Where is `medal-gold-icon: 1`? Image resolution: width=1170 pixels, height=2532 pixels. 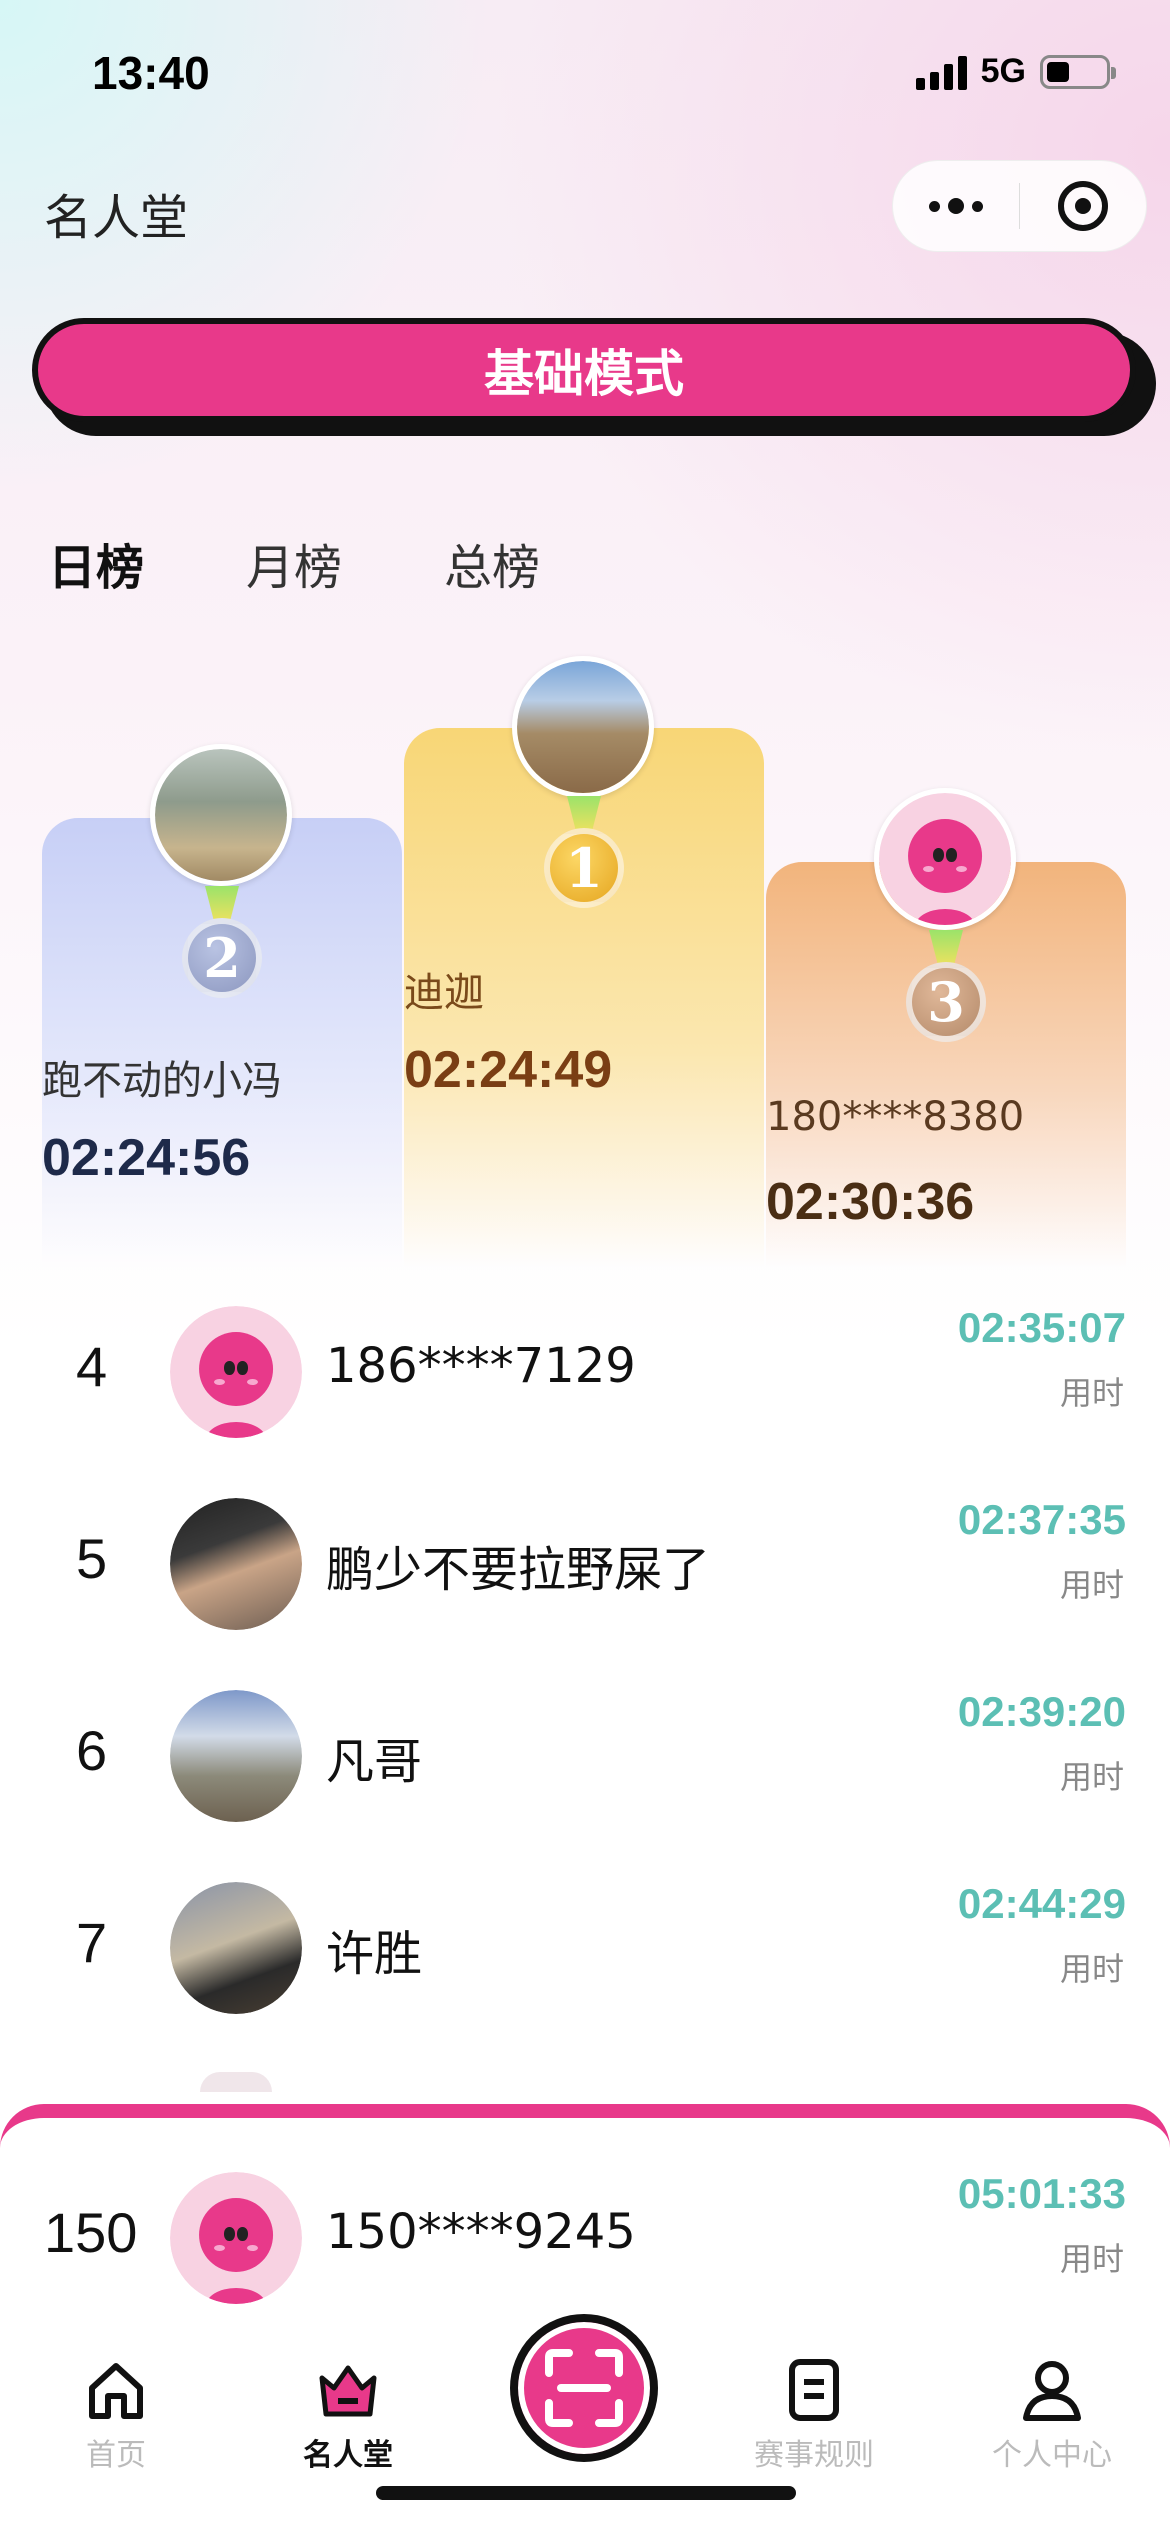
medal-gold-icon: 1 is located at coordinates (584, 868).